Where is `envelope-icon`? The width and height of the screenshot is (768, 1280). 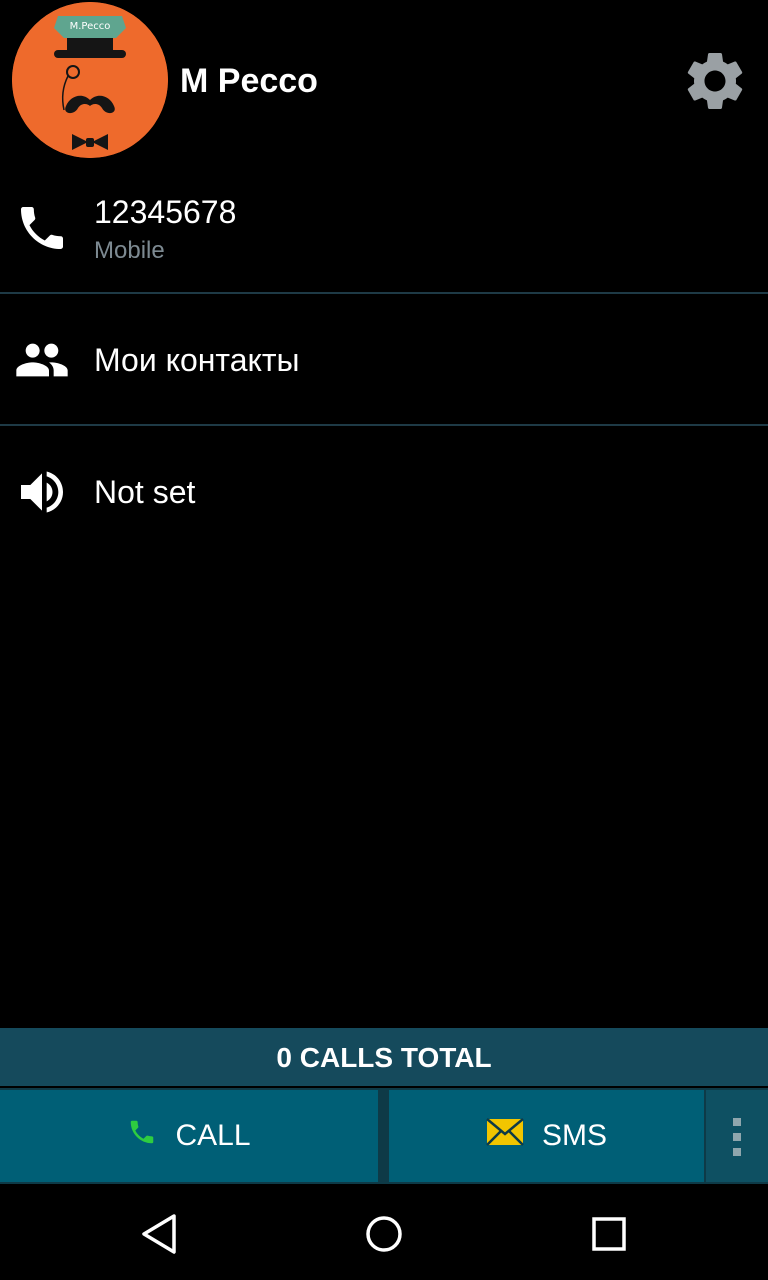
envelope-icon is located at coordinates (505, 1136).